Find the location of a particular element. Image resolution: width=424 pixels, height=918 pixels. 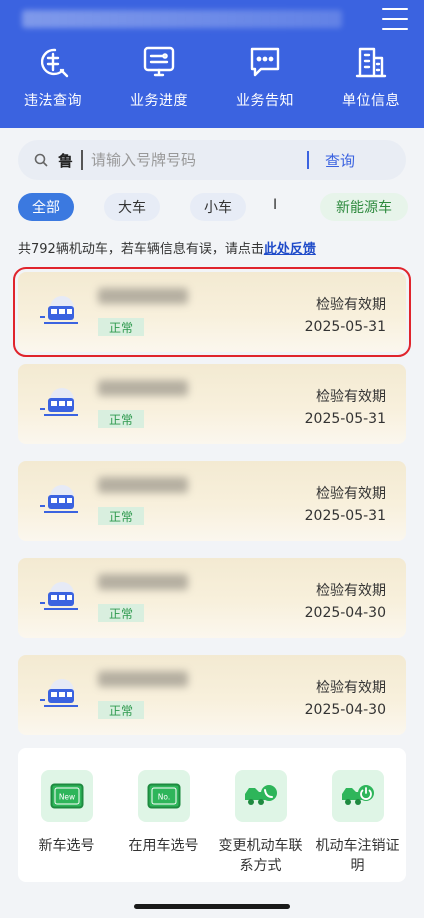

quick-link-progress: 业务进度 is located at coordinates (159, 77).